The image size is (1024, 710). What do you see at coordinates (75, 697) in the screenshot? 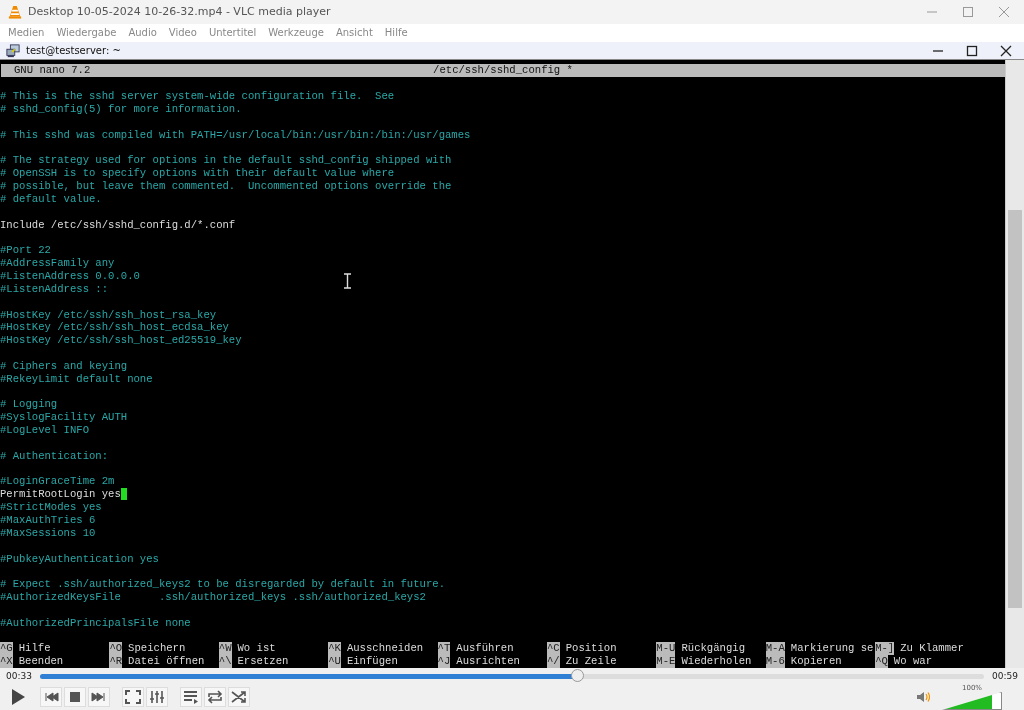
I see `stop-icon` at bounding box center [75, 697].